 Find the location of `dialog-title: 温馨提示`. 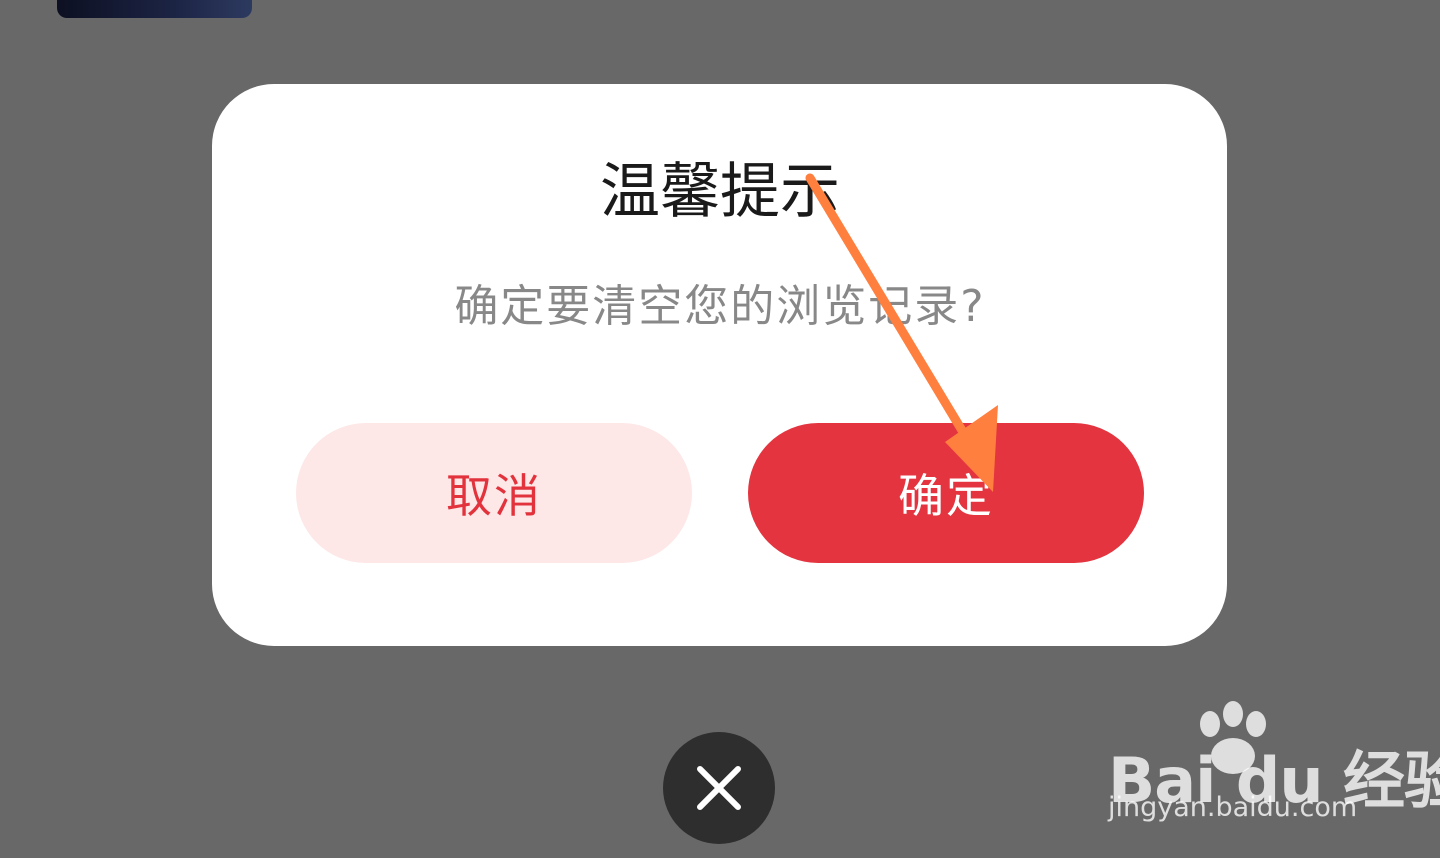

dialog-title: 温馨提示 is located at coordinates (720, 192).